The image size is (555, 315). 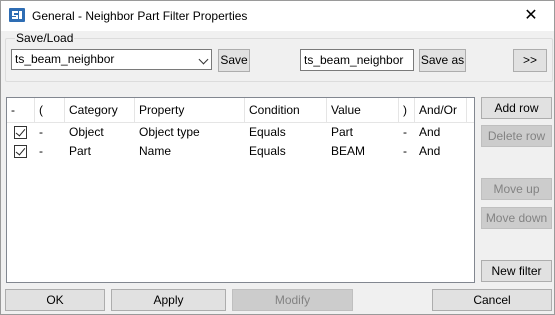 What do you see at coordinates (45, 38) in the screenshot?
I see `save-load-label: Save/Load` at bounding box center [45, 38].